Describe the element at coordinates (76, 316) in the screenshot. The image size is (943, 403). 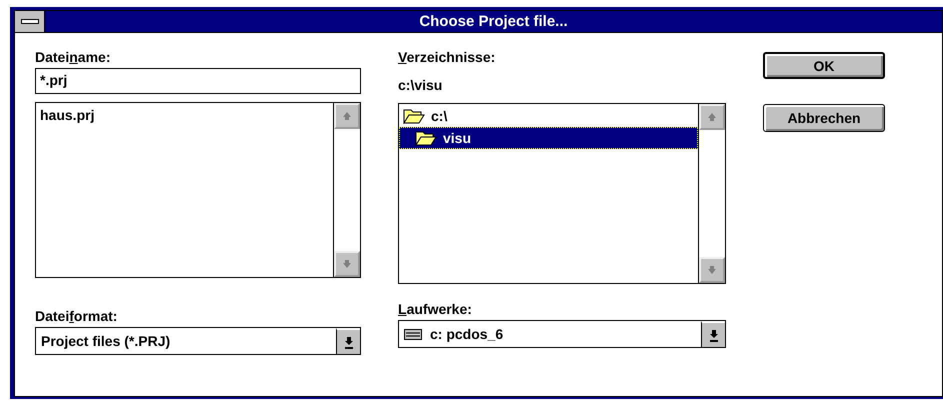
I see `file-format-label: Dateiformat:` at that location.